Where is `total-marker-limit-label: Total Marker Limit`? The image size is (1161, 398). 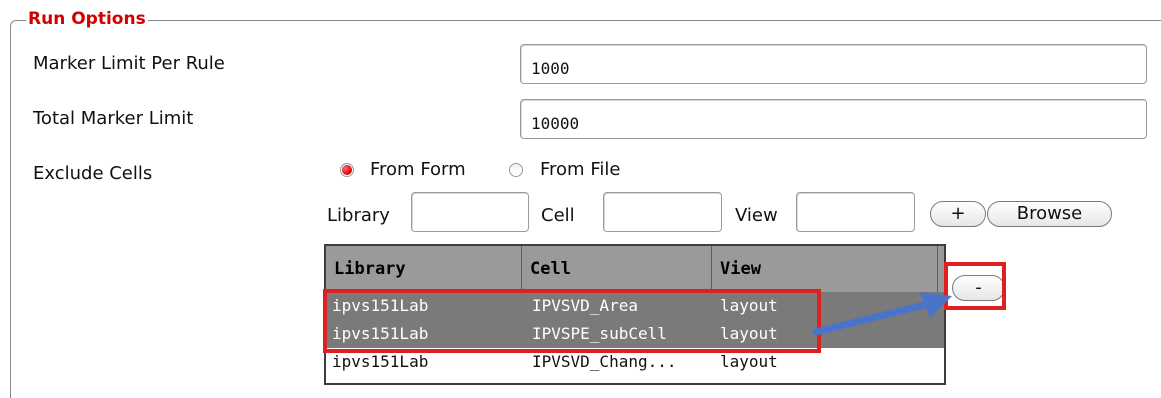 total-marker-limit-label: Total Marker Limit is located at coordinates (113, 118).